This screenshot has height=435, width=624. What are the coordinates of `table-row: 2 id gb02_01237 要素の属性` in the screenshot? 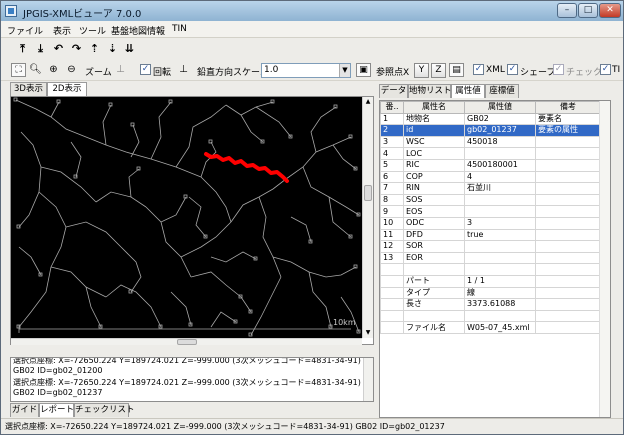 It's located at (490, 130).